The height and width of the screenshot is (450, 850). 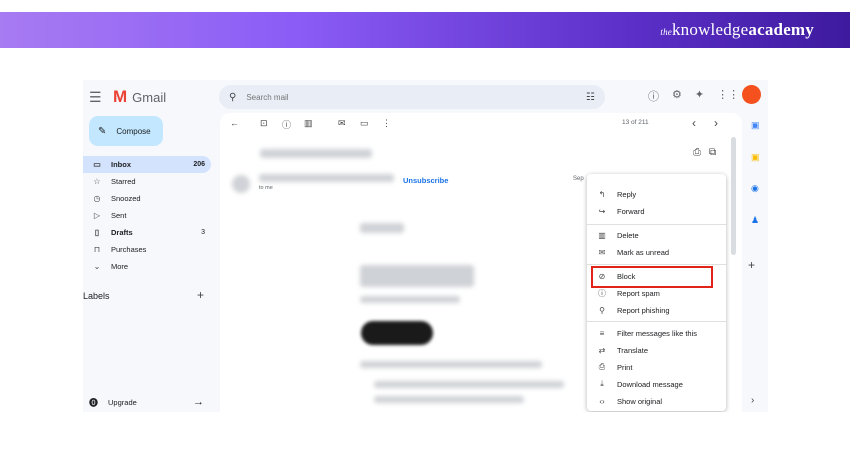 I want to click on menu-item-label: Report spam, so click(x=638, y=293).